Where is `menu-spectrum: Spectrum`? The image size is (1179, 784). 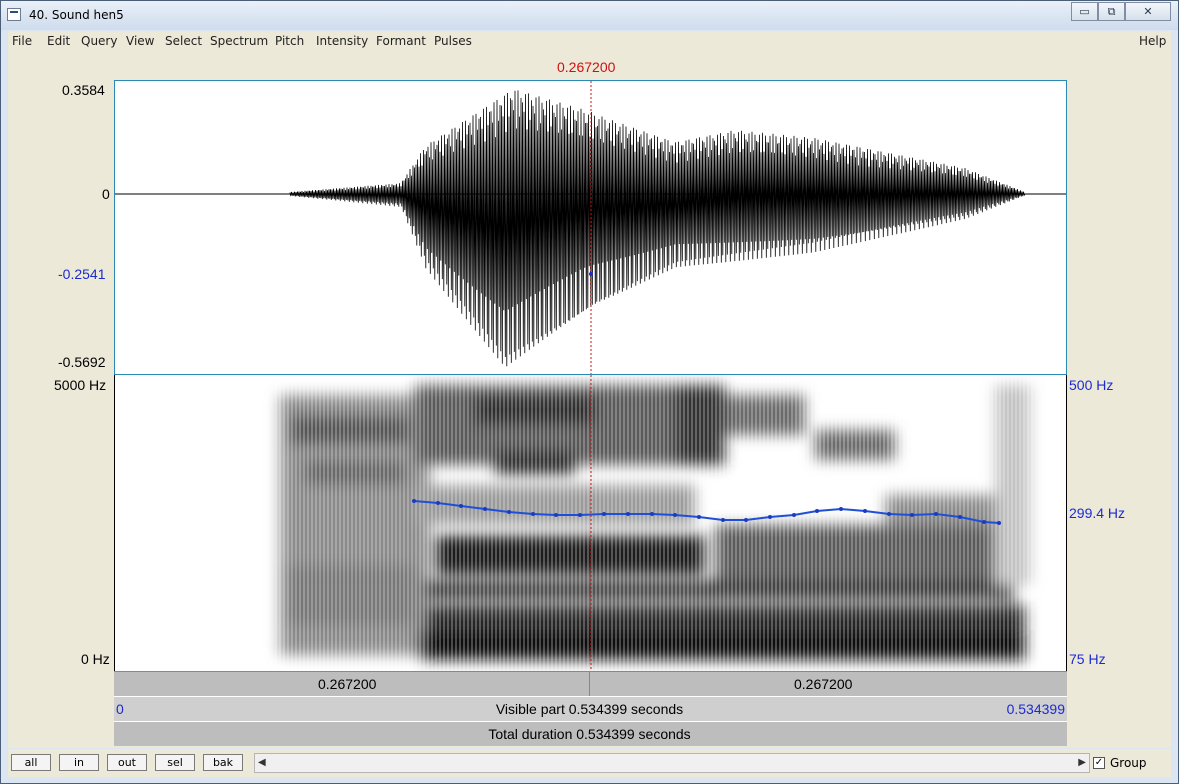 menu-spectrum: Spectrum is located at coordinates (239, 41).